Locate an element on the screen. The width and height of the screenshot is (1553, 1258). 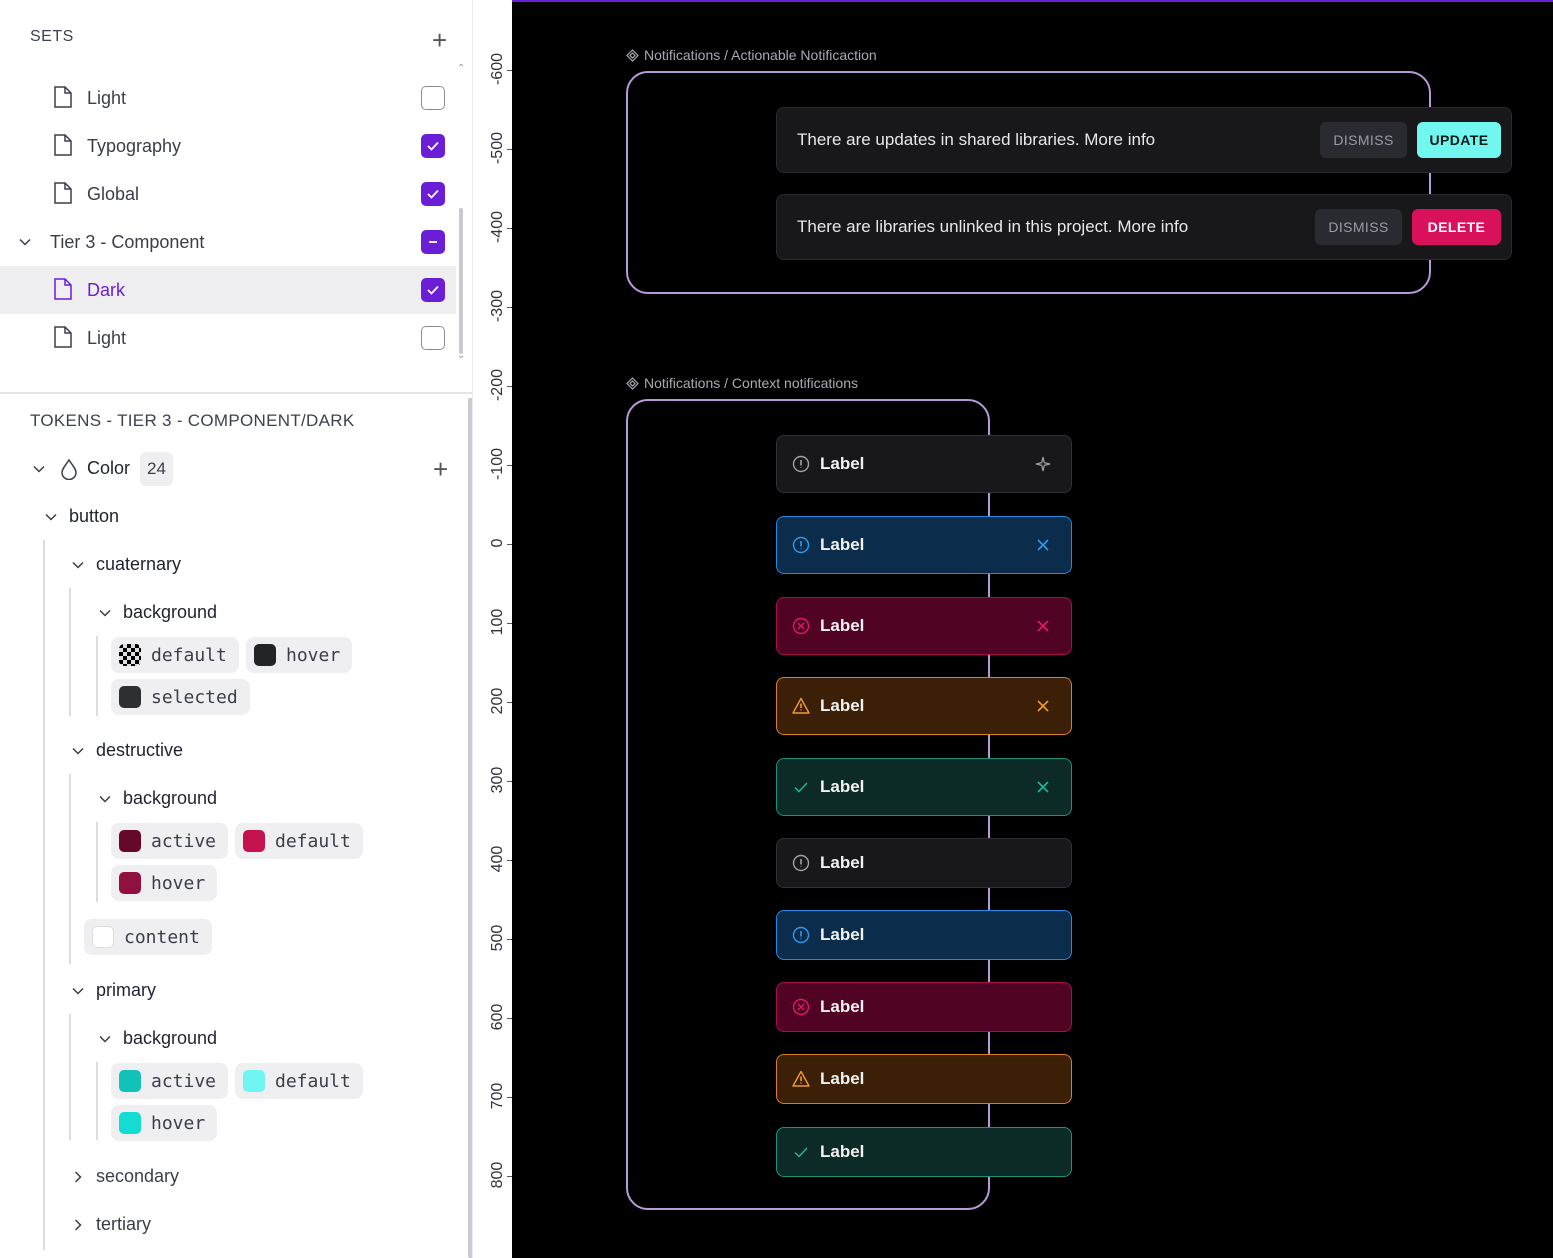
token-label: selected is located at coordinates (194, 697).